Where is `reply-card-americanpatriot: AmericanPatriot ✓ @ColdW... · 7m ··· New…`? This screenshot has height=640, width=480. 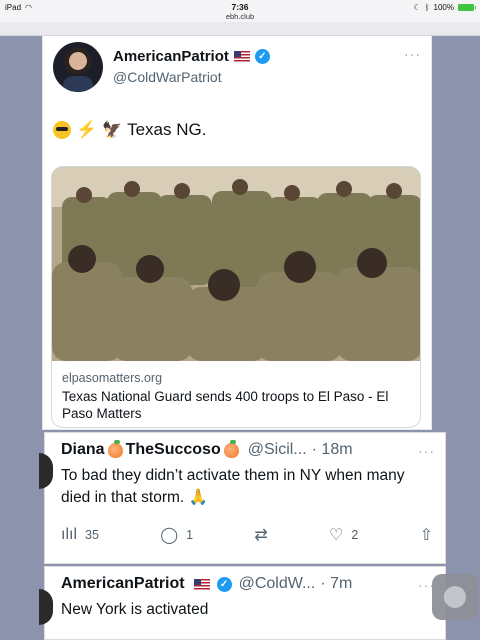 reply-card-americanpatriot: AmericanPatriot ✓ @ColdW... · 7m ··· New… is located at coordinates (242, 603).